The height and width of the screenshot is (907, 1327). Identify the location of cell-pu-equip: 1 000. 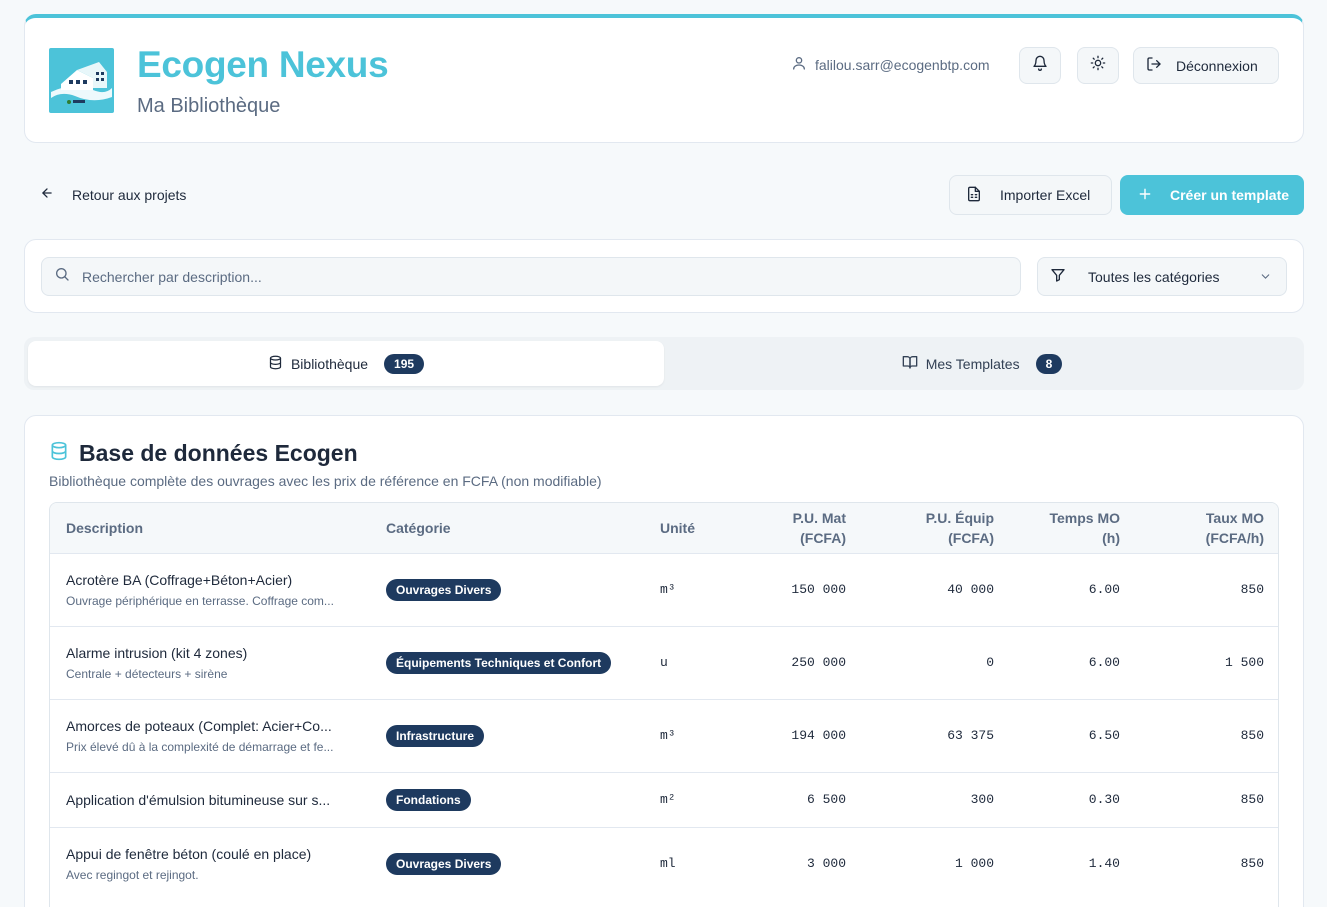
(920, 863).